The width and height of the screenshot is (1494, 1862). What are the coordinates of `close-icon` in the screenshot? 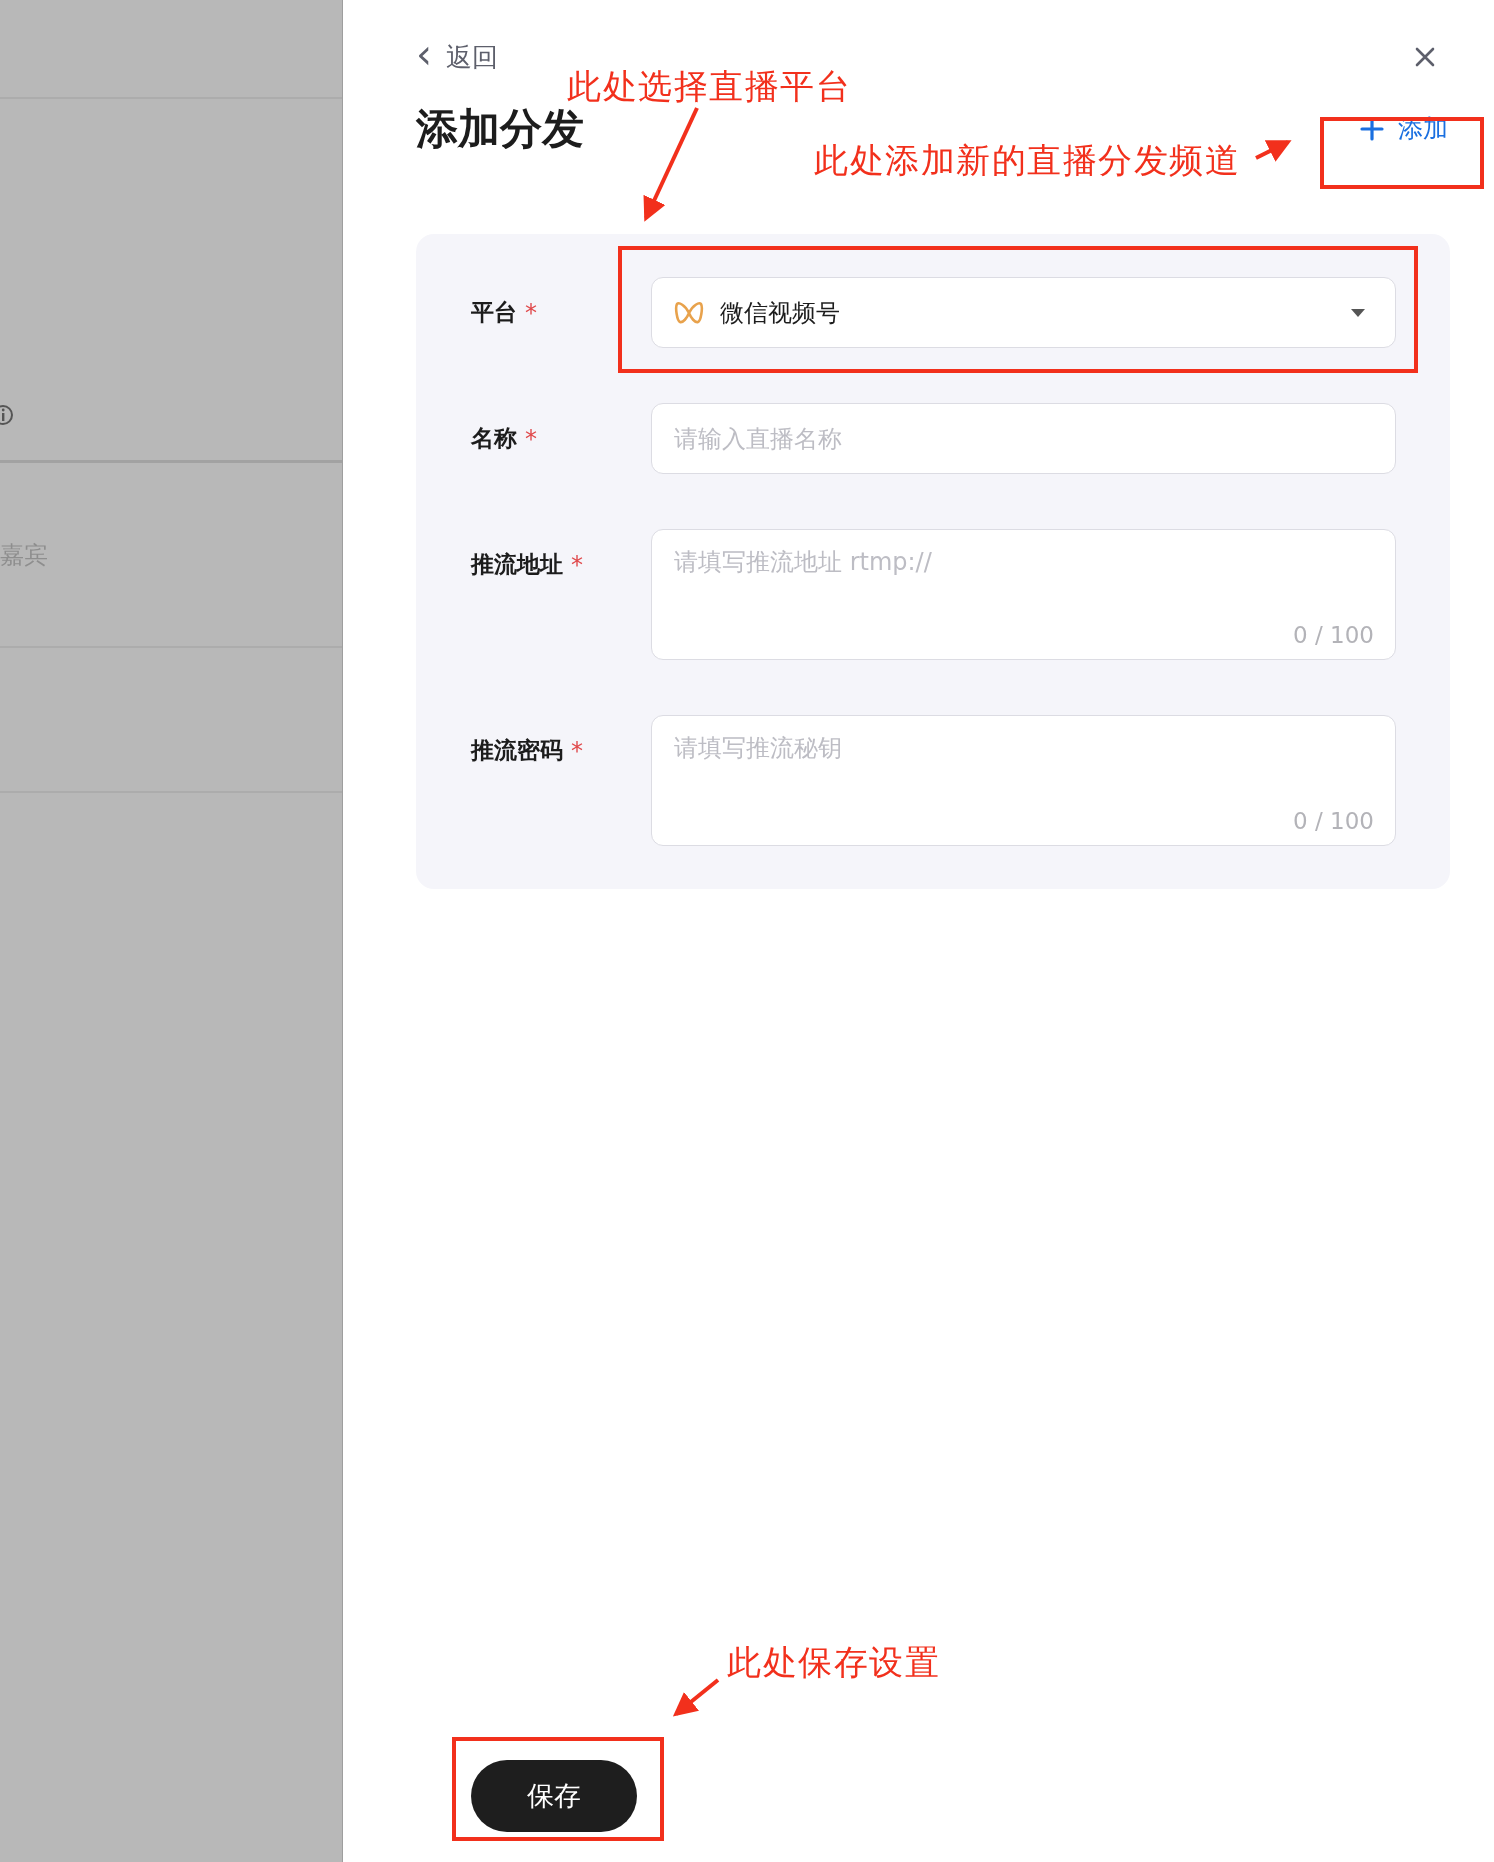 It's located at (1425, 57).